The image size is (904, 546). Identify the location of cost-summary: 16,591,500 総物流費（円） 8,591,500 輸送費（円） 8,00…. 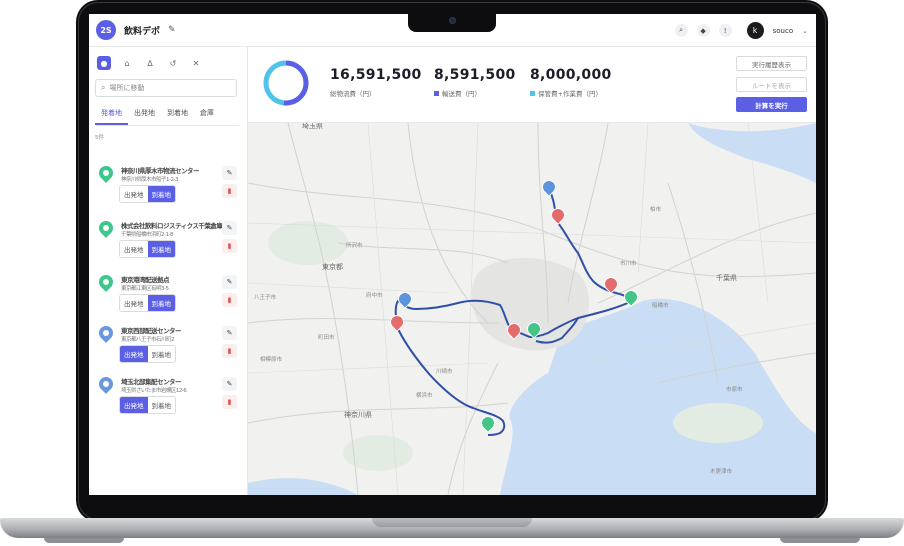
(532, 85).